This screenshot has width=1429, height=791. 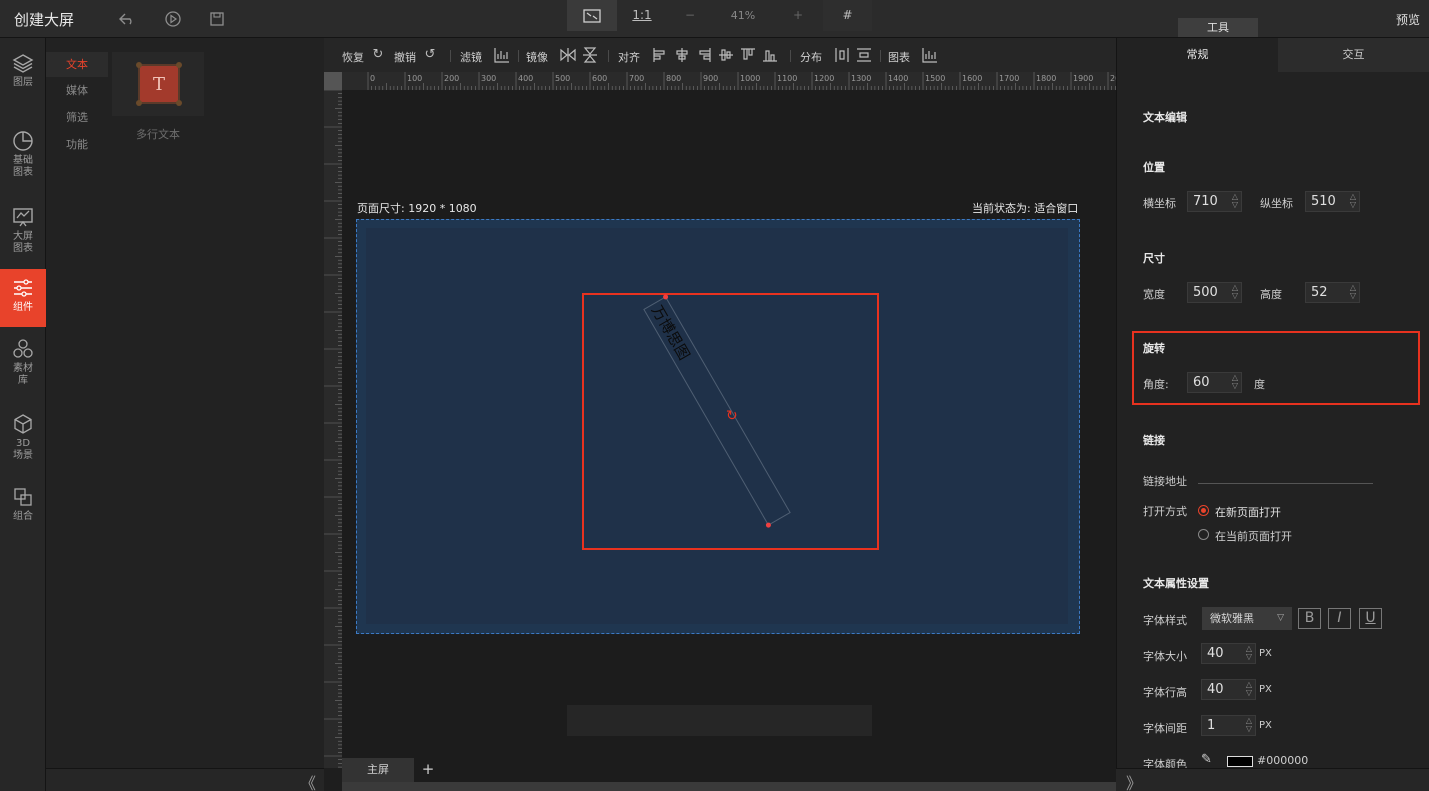 I want to click on align-middle-icon, so click(x=726, y=55).